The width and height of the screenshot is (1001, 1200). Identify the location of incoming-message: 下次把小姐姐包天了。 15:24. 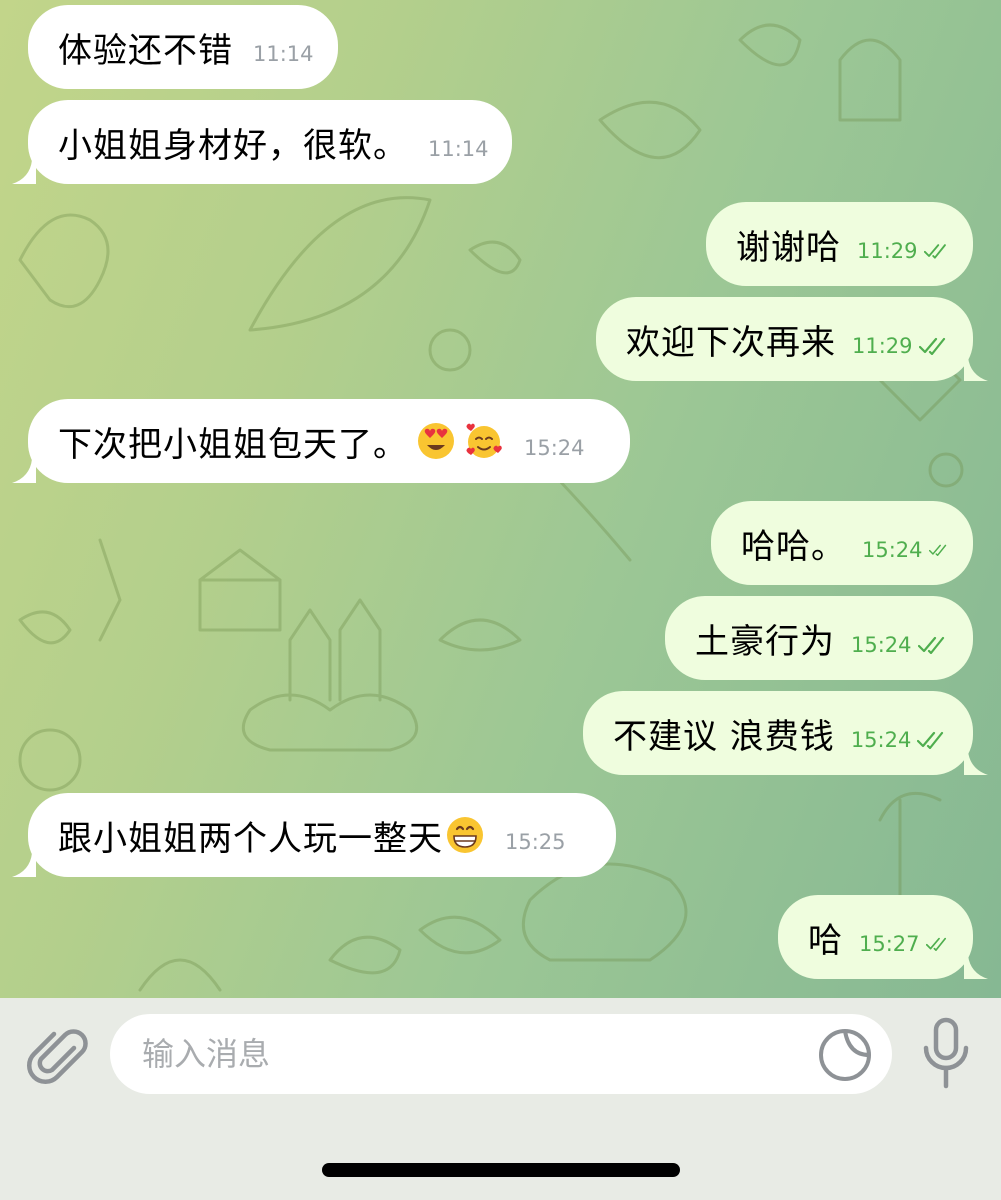
(329, 441).